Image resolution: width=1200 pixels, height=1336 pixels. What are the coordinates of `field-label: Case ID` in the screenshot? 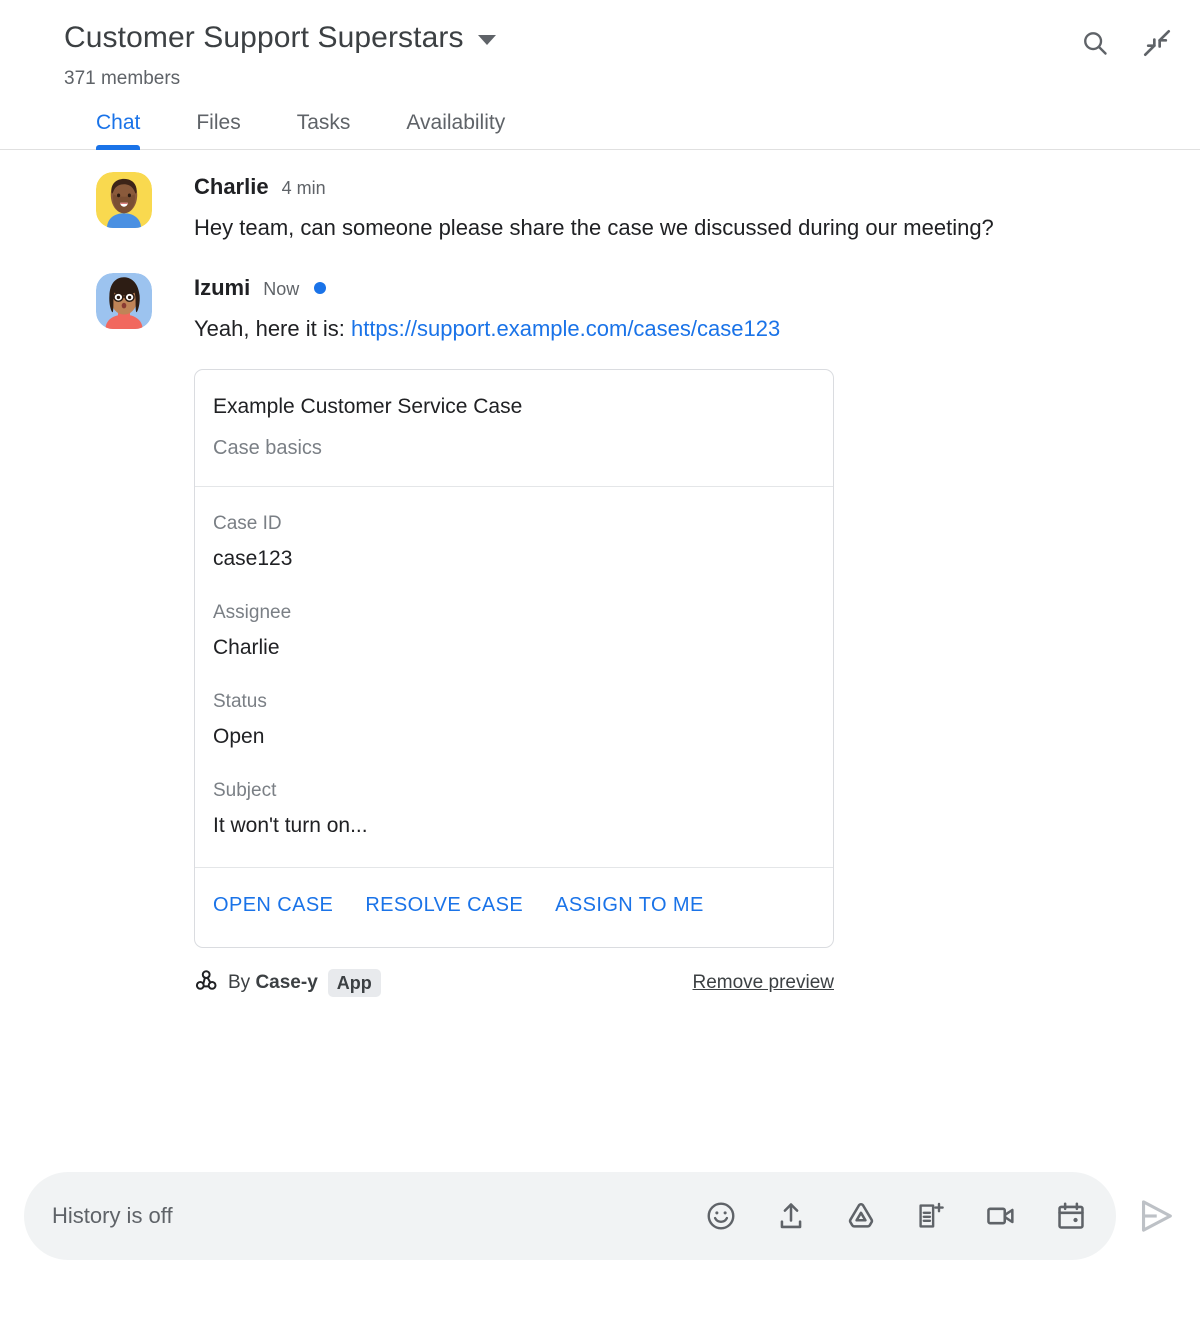 It's located at (247, 523).